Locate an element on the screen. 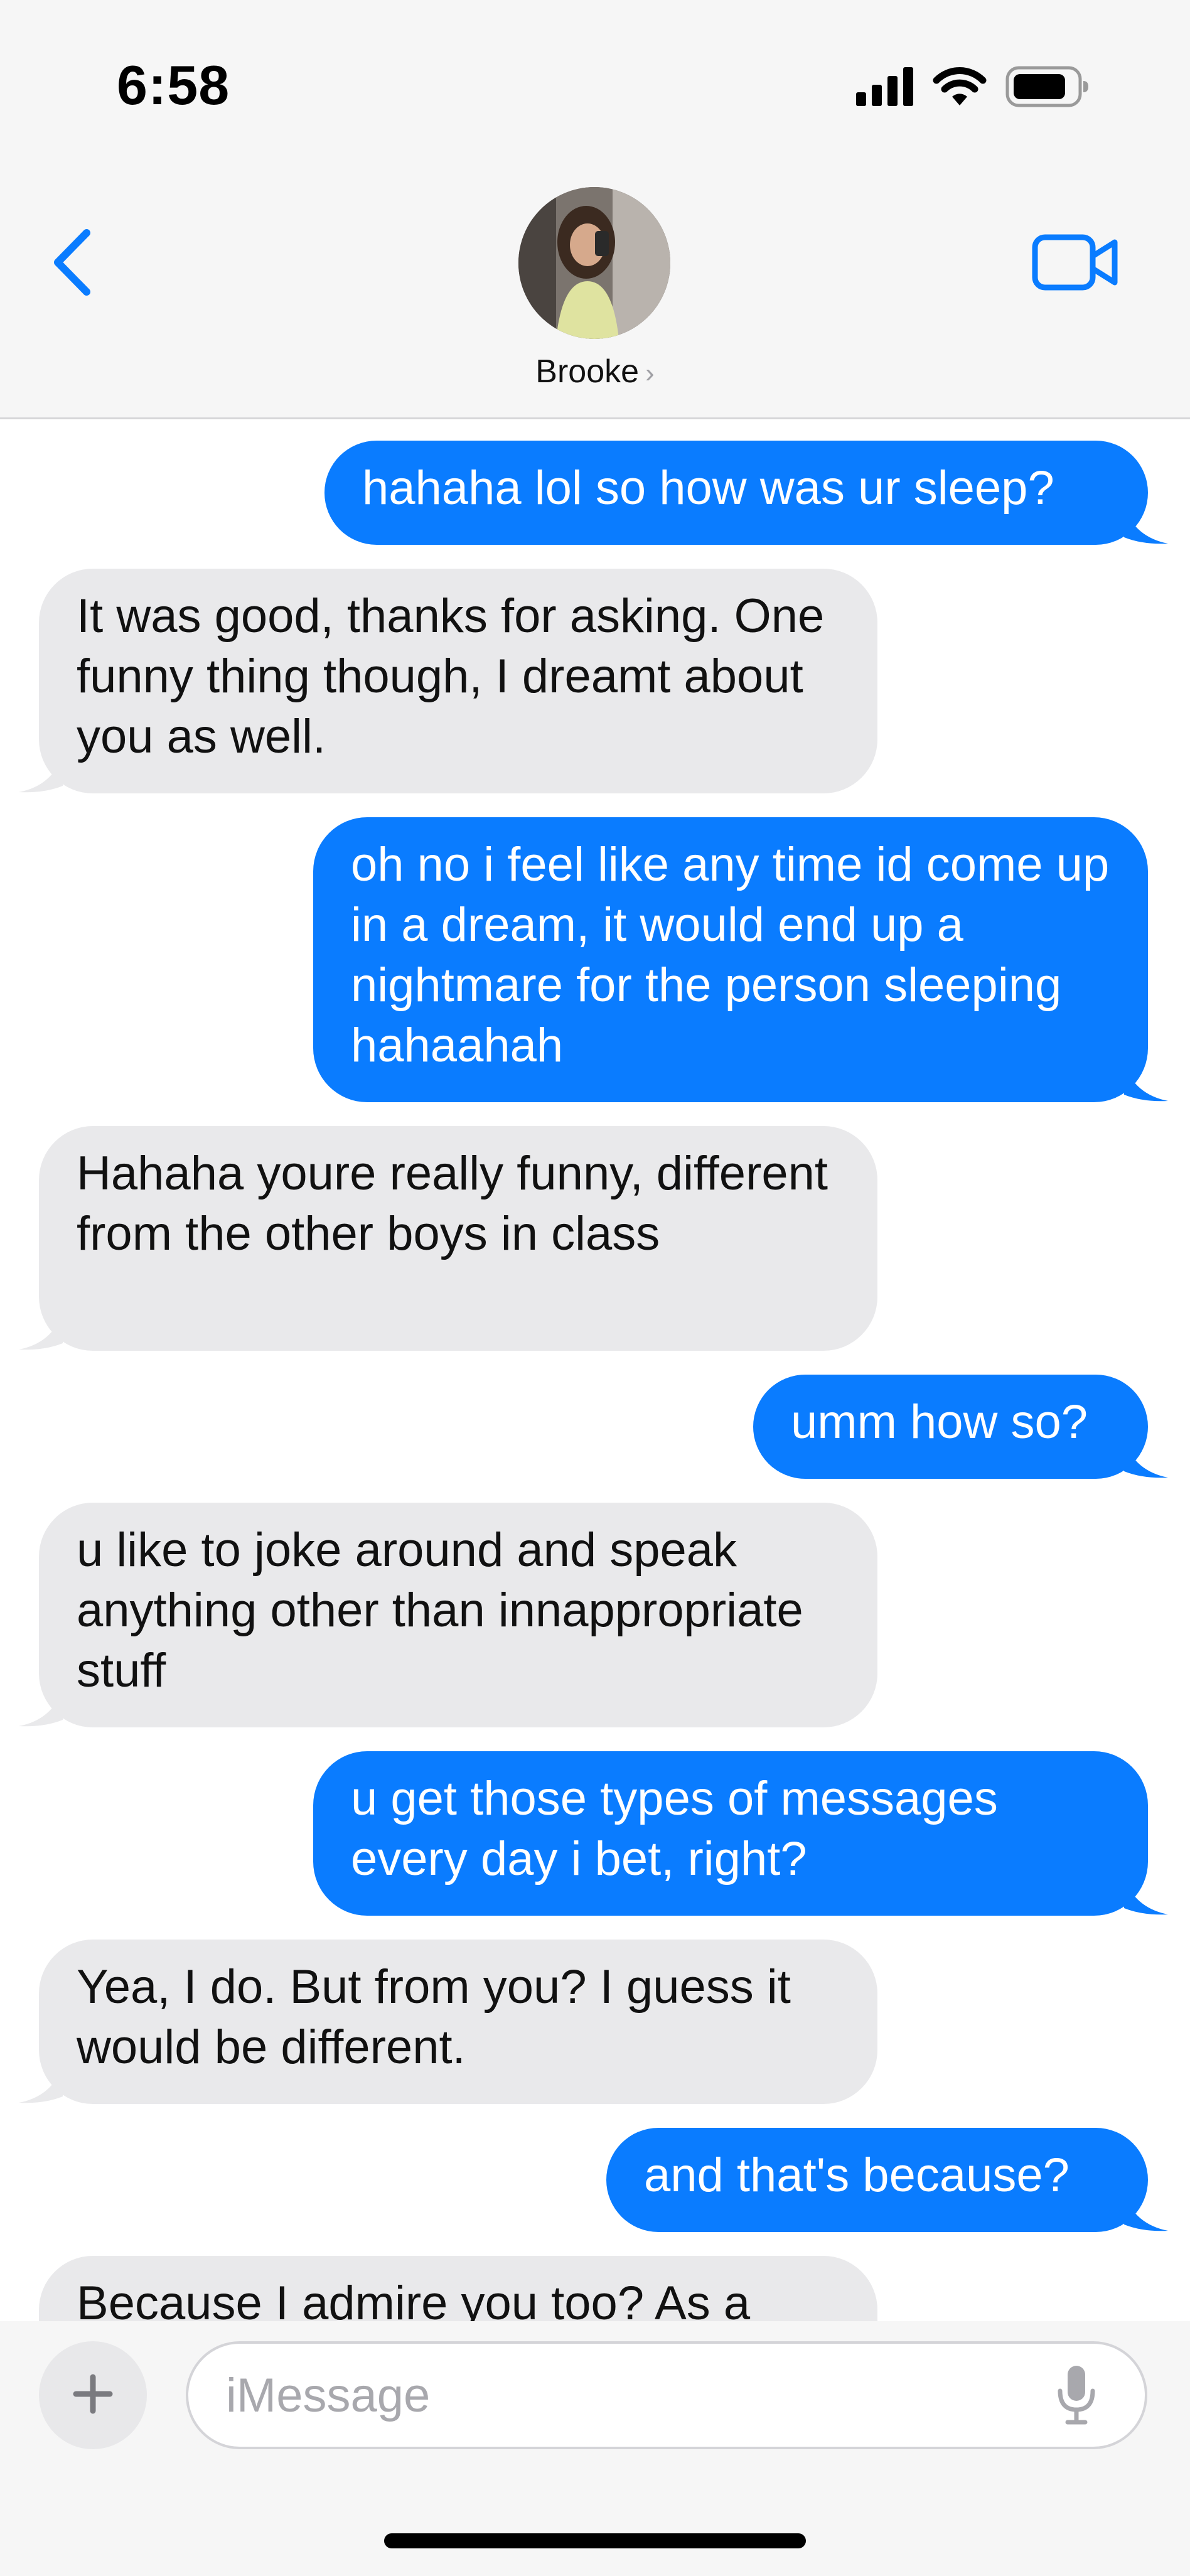  sent-message: and that's because? is located at coordinates (887, 2180).